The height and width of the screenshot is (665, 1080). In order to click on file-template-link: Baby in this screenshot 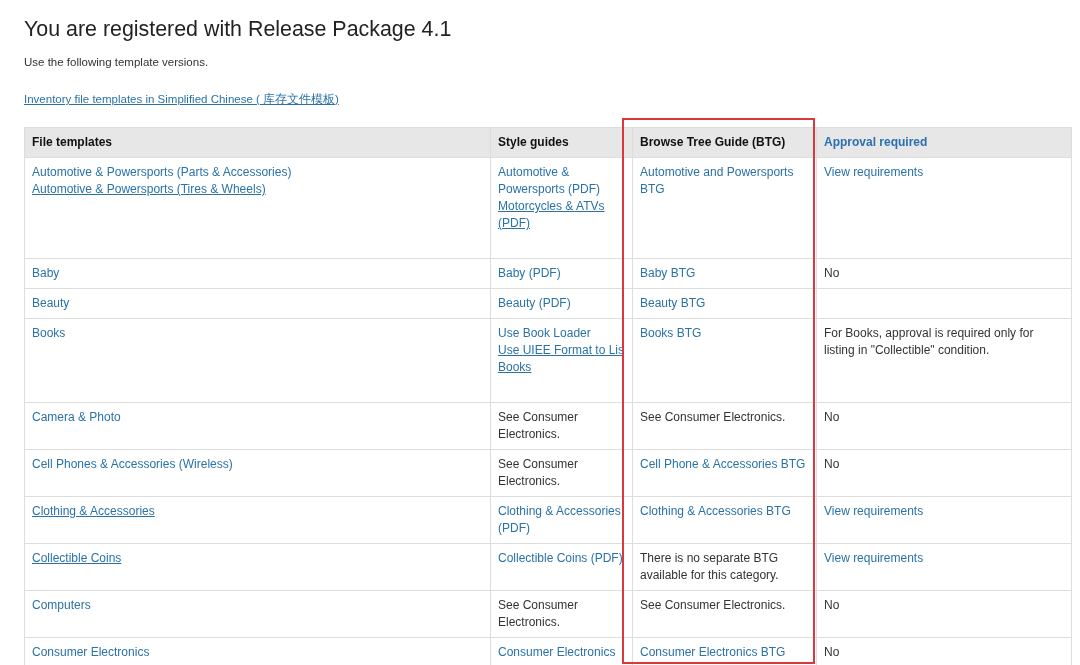, I will do `click(46, 273)`.